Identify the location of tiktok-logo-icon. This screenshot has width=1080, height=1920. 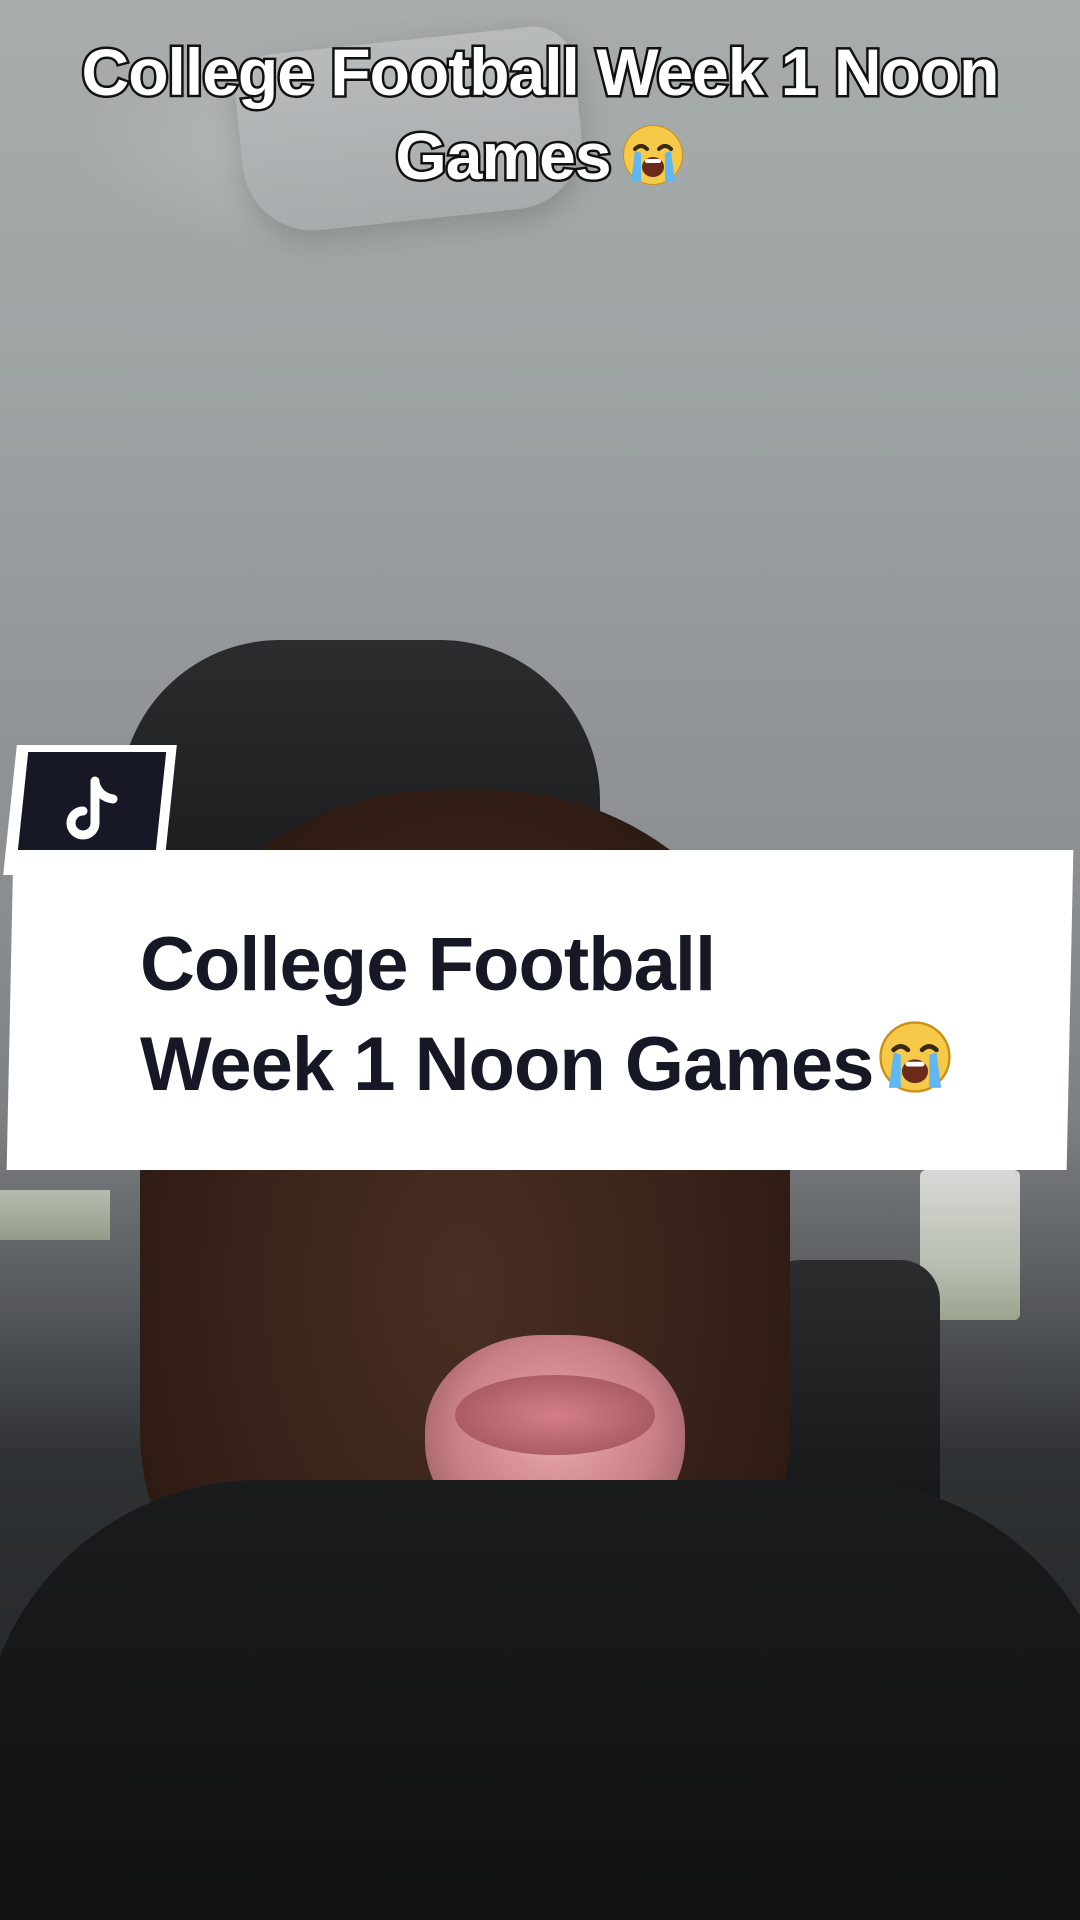
(92, 808).